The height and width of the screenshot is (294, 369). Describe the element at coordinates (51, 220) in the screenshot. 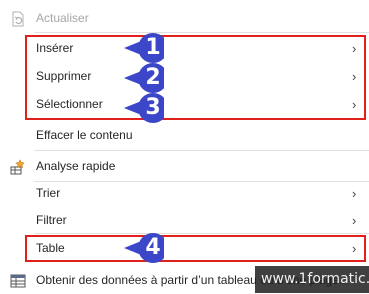

I see `menu-item-label: Filtrer` at that location.